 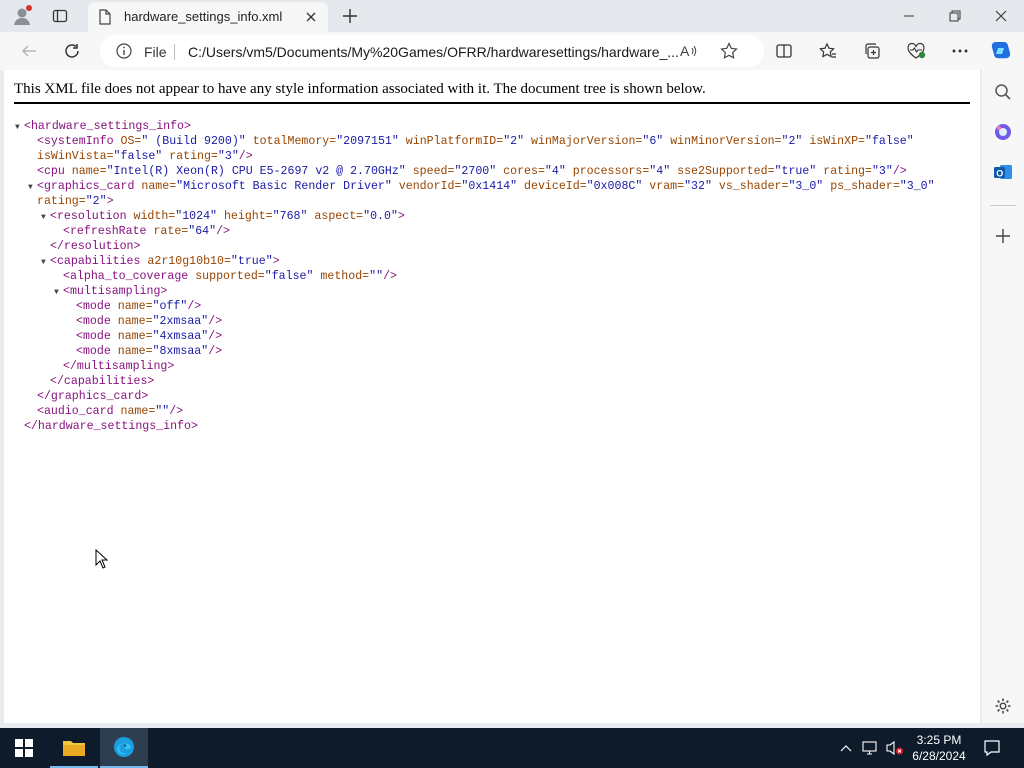 I want to click on xml-attribute-name: method=, so click(x=341, y=276).